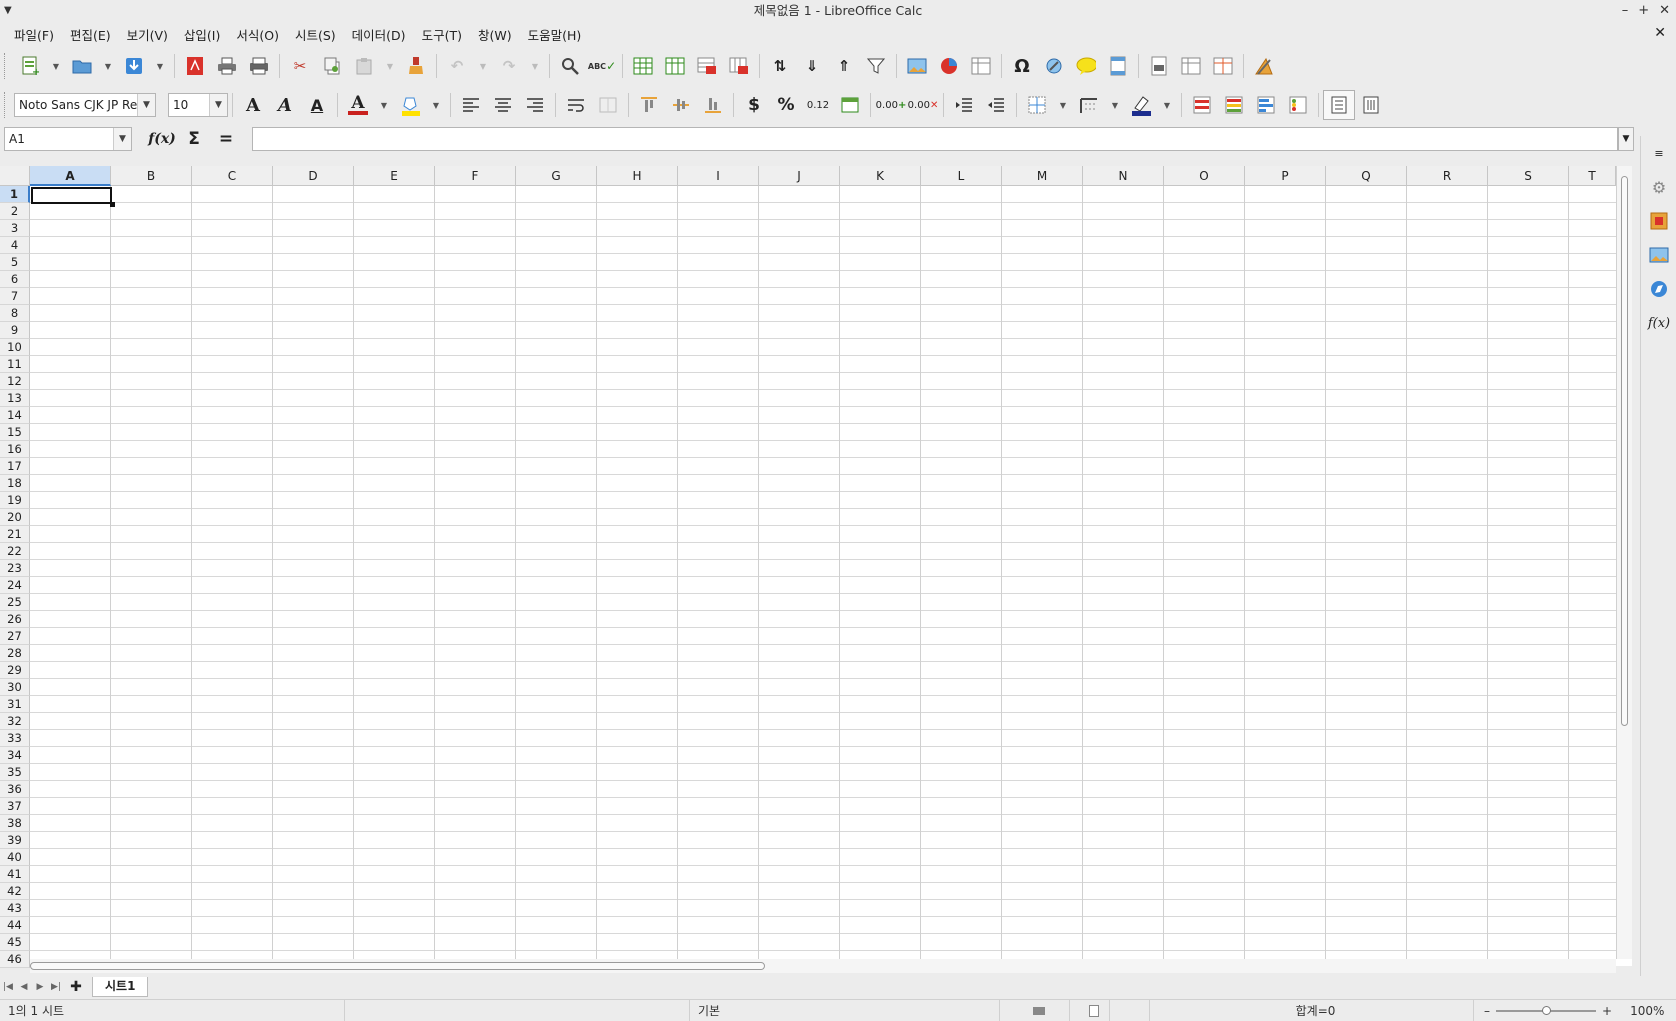 This screenshot has width=1676, height=1021. Describe the element at coordinates (15, 313) in the screenshot. I see `row-header-8: 8` at that location.